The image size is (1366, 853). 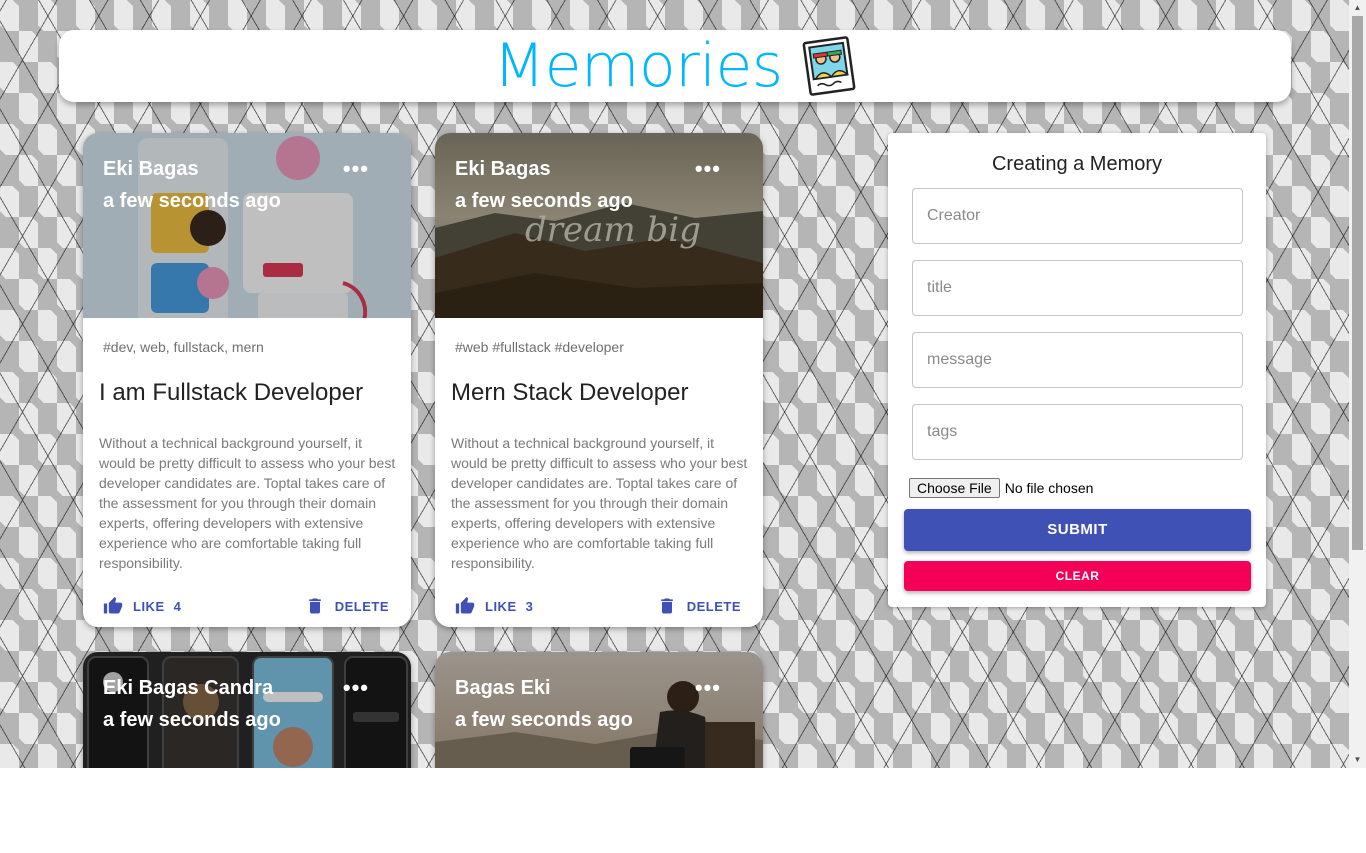 I want to click on app-bar: Memories, so click(x=675, y=66).